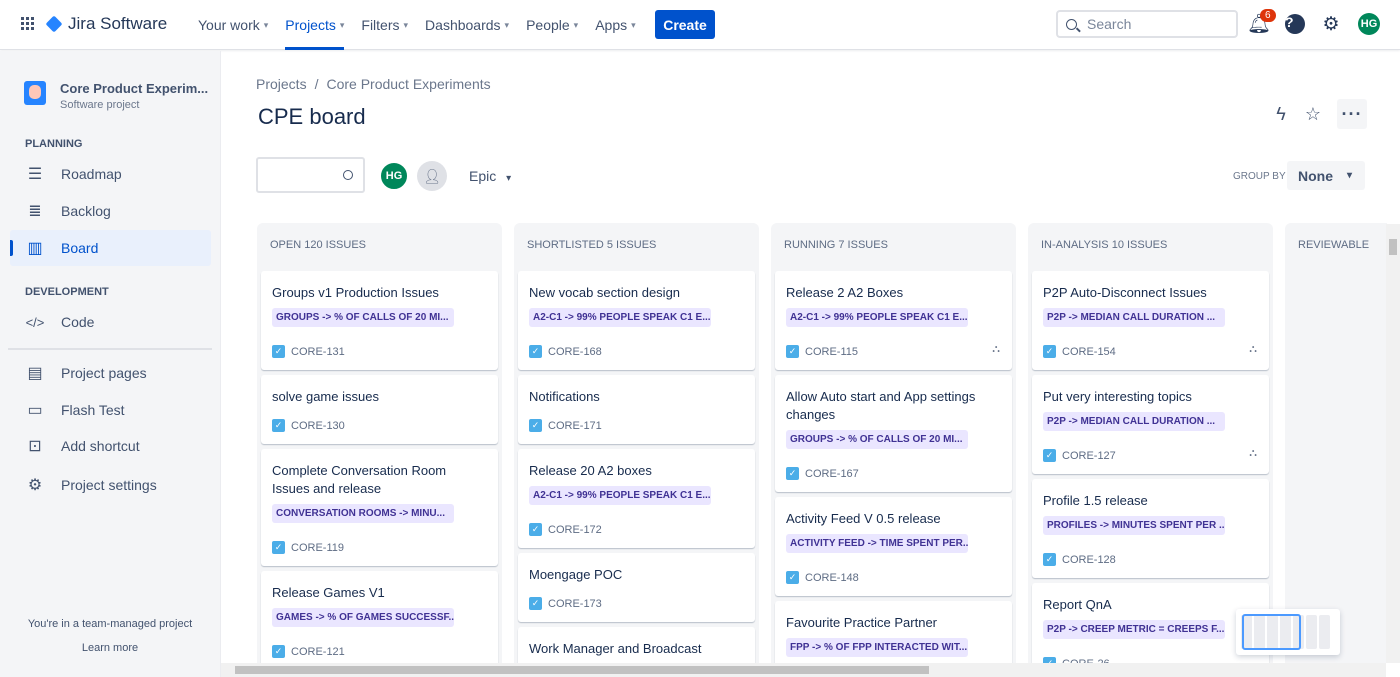 This screenshot has height=677, width=1400. I want to click on learn-more-link: Learn more, so click(110, 648).